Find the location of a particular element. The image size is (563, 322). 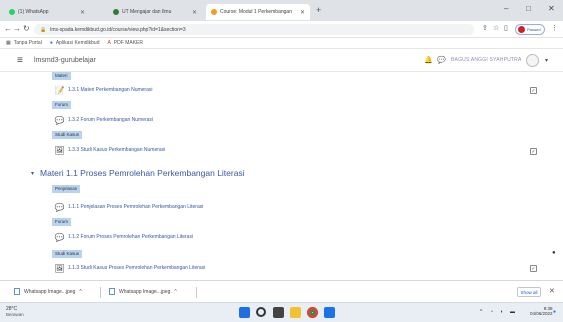

weather-widget: 28°C Berawan is located at coordinates (15, 311).